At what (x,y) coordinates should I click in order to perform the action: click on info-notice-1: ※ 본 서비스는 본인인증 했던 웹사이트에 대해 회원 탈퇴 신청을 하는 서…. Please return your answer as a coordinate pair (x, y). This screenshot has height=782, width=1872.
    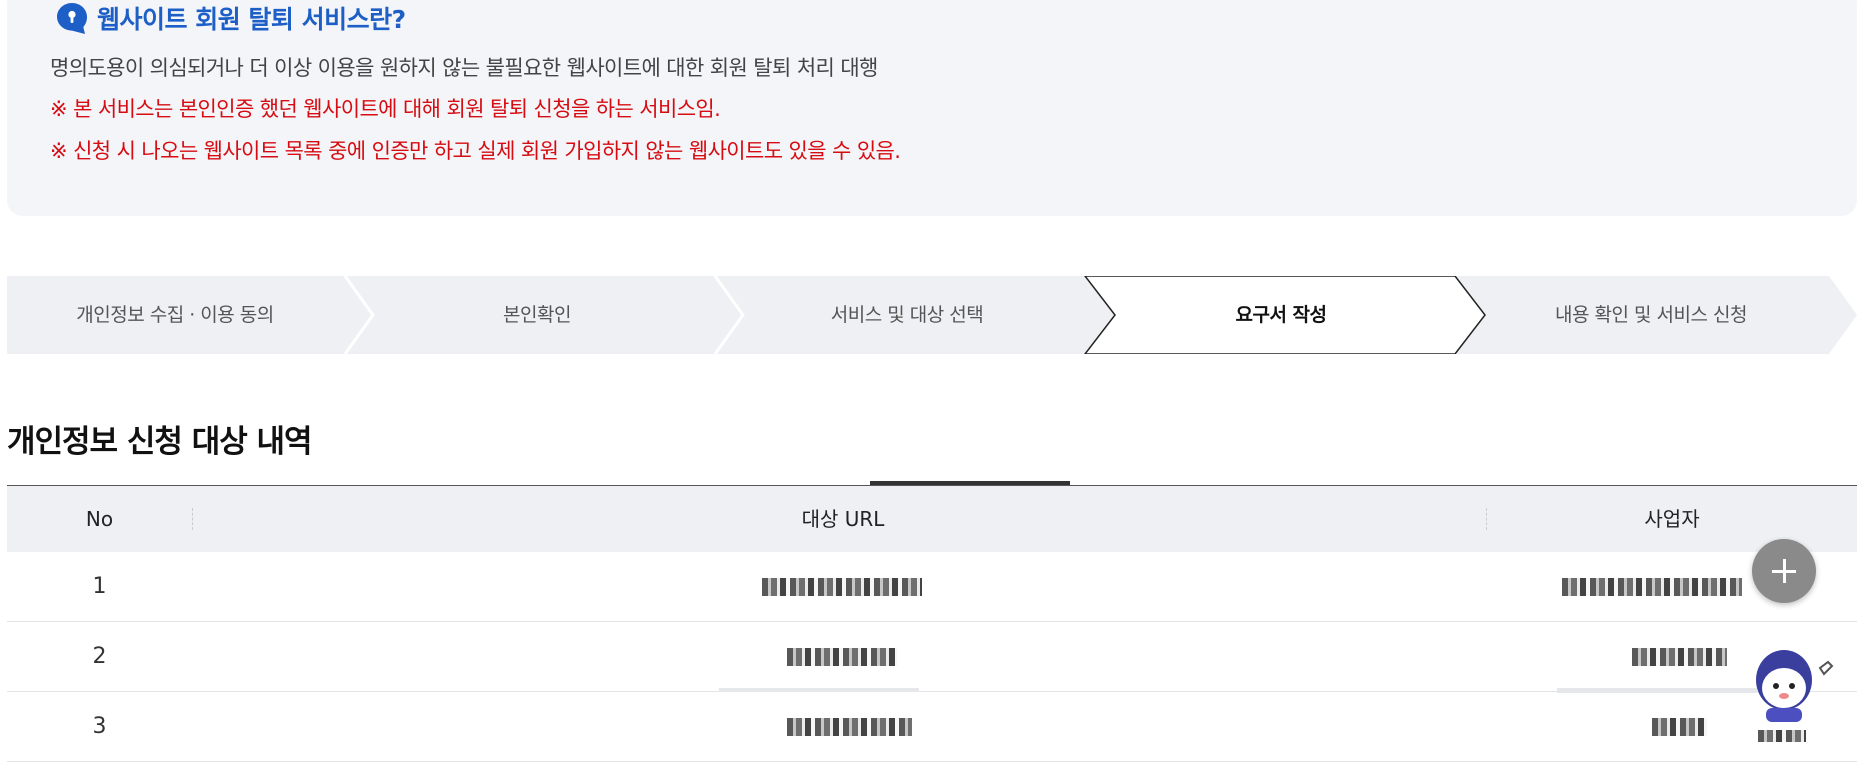
    Looking at the image, I should click on (385, 109).